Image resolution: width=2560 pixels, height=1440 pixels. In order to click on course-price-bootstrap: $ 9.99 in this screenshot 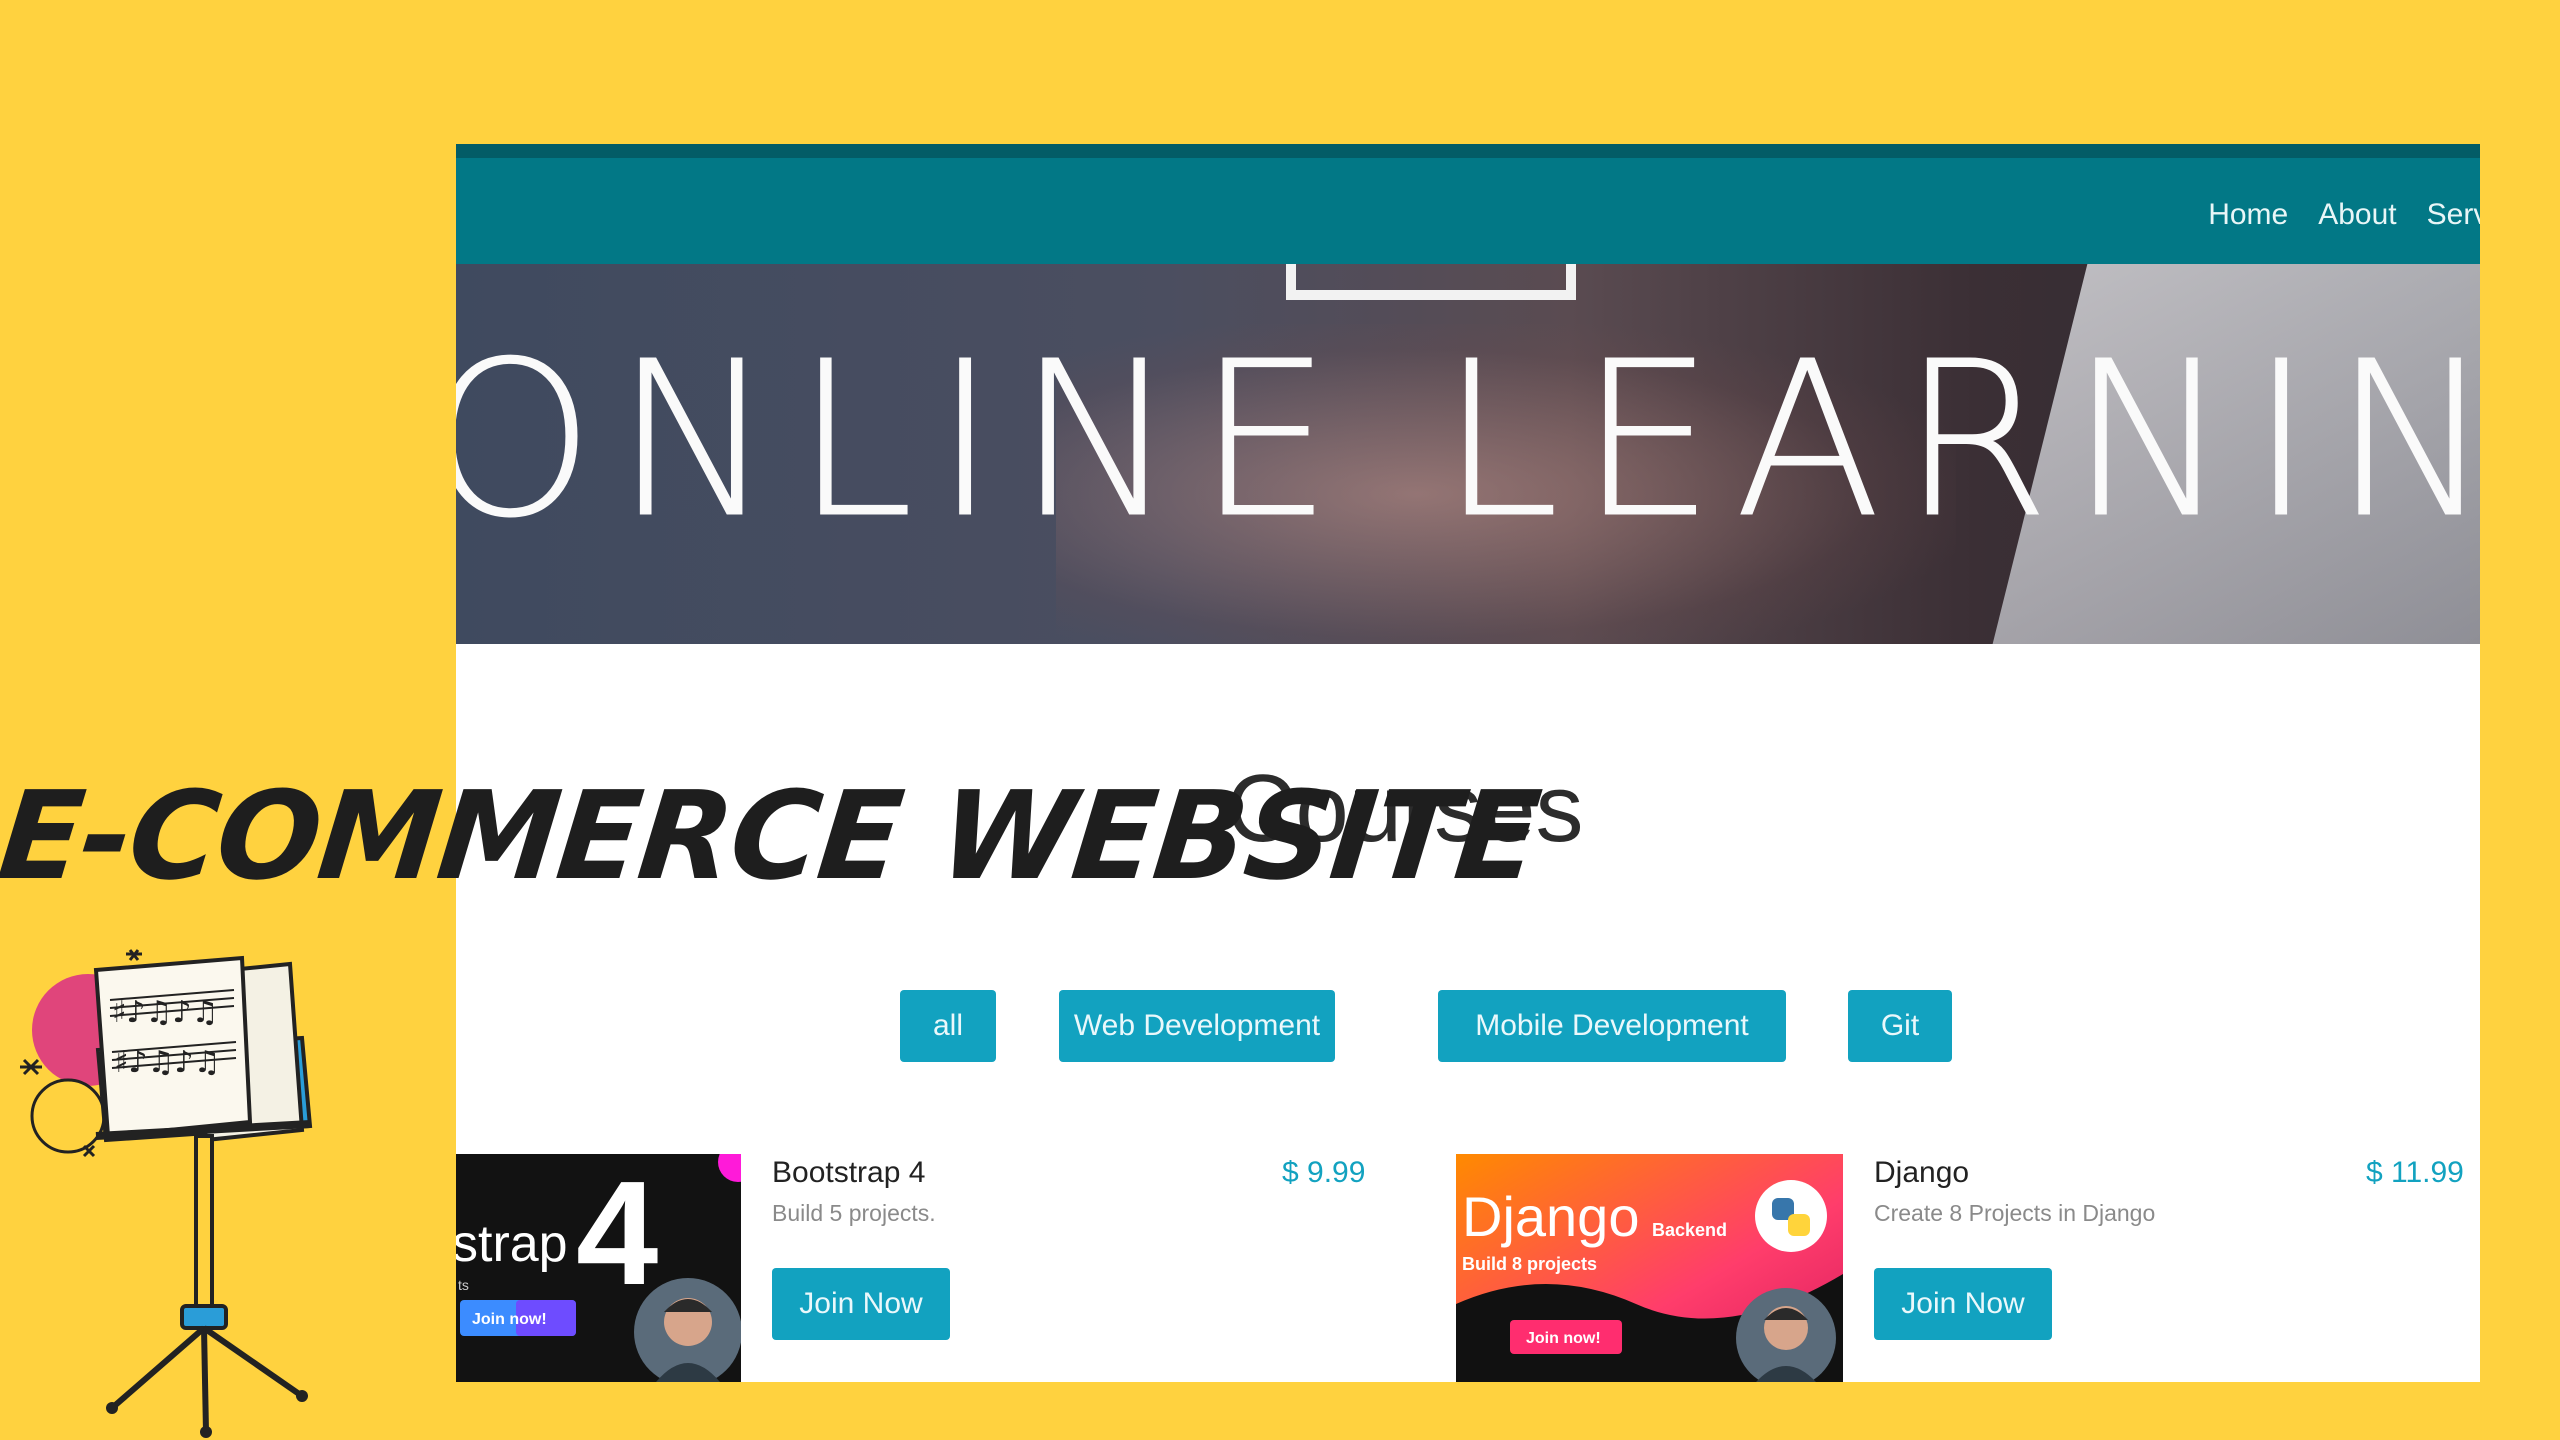, I will do `click(1324, 1172)`.